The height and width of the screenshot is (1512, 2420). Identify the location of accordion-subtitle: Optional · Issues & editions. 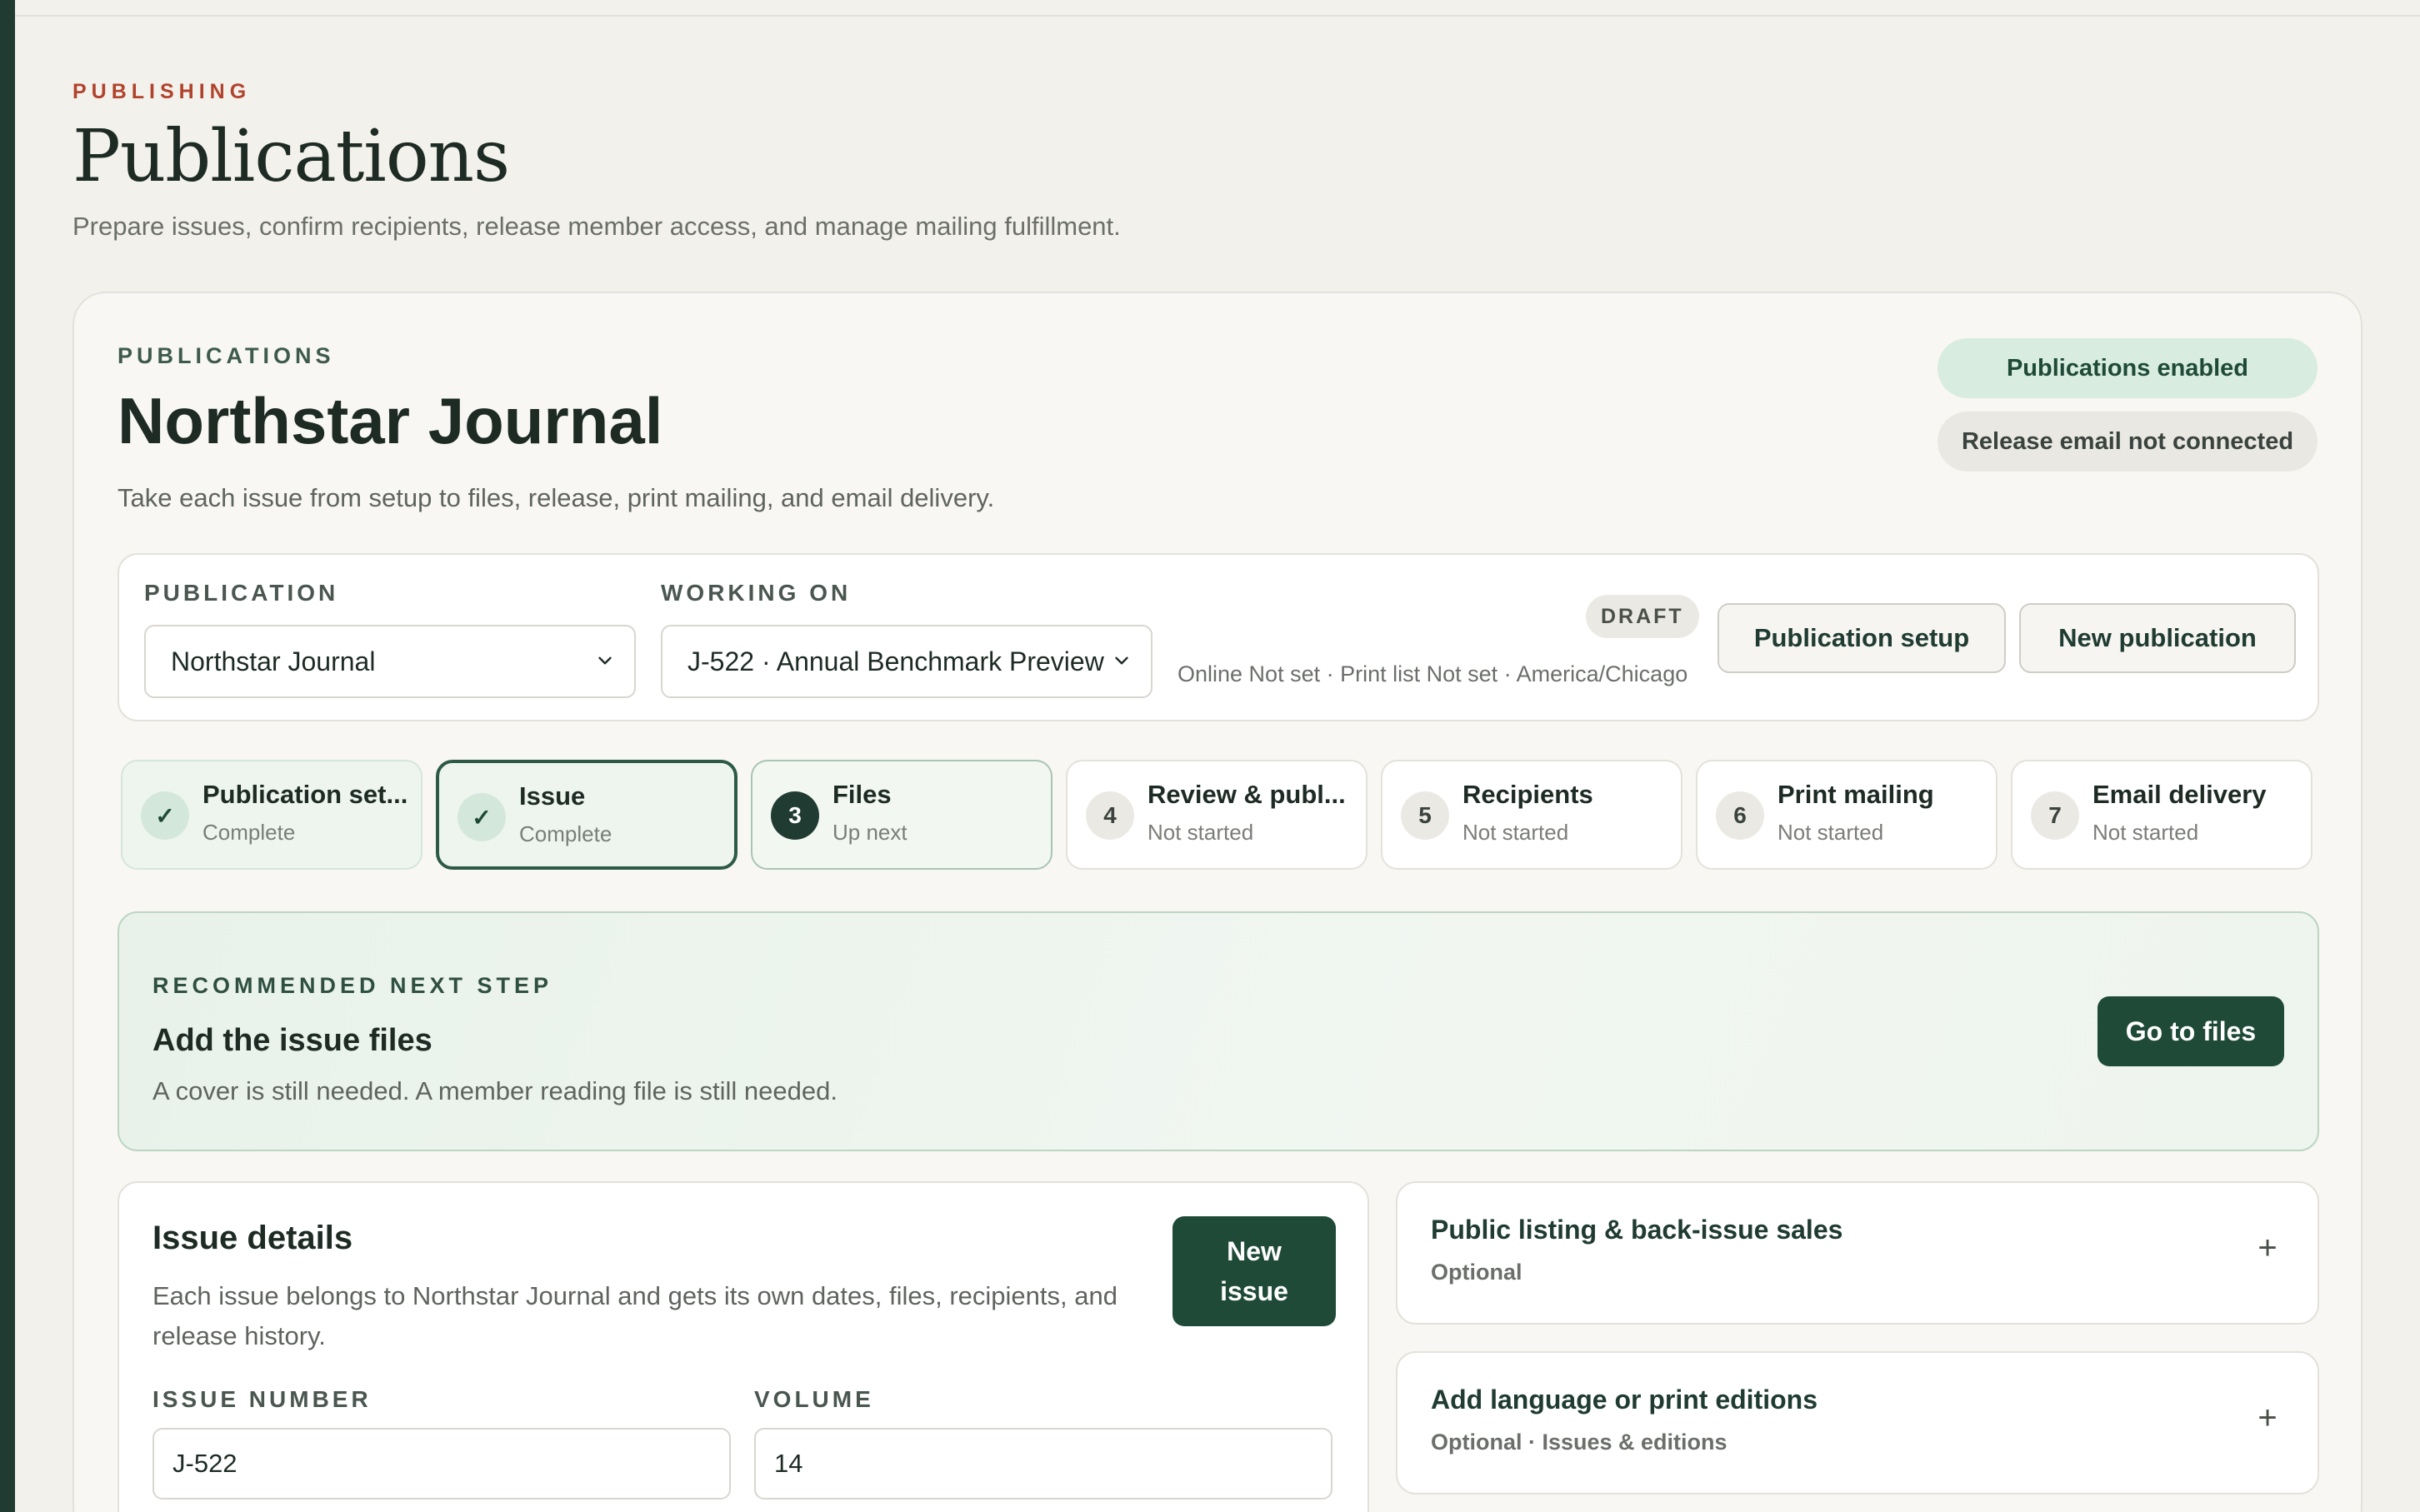
(1579, 1442).